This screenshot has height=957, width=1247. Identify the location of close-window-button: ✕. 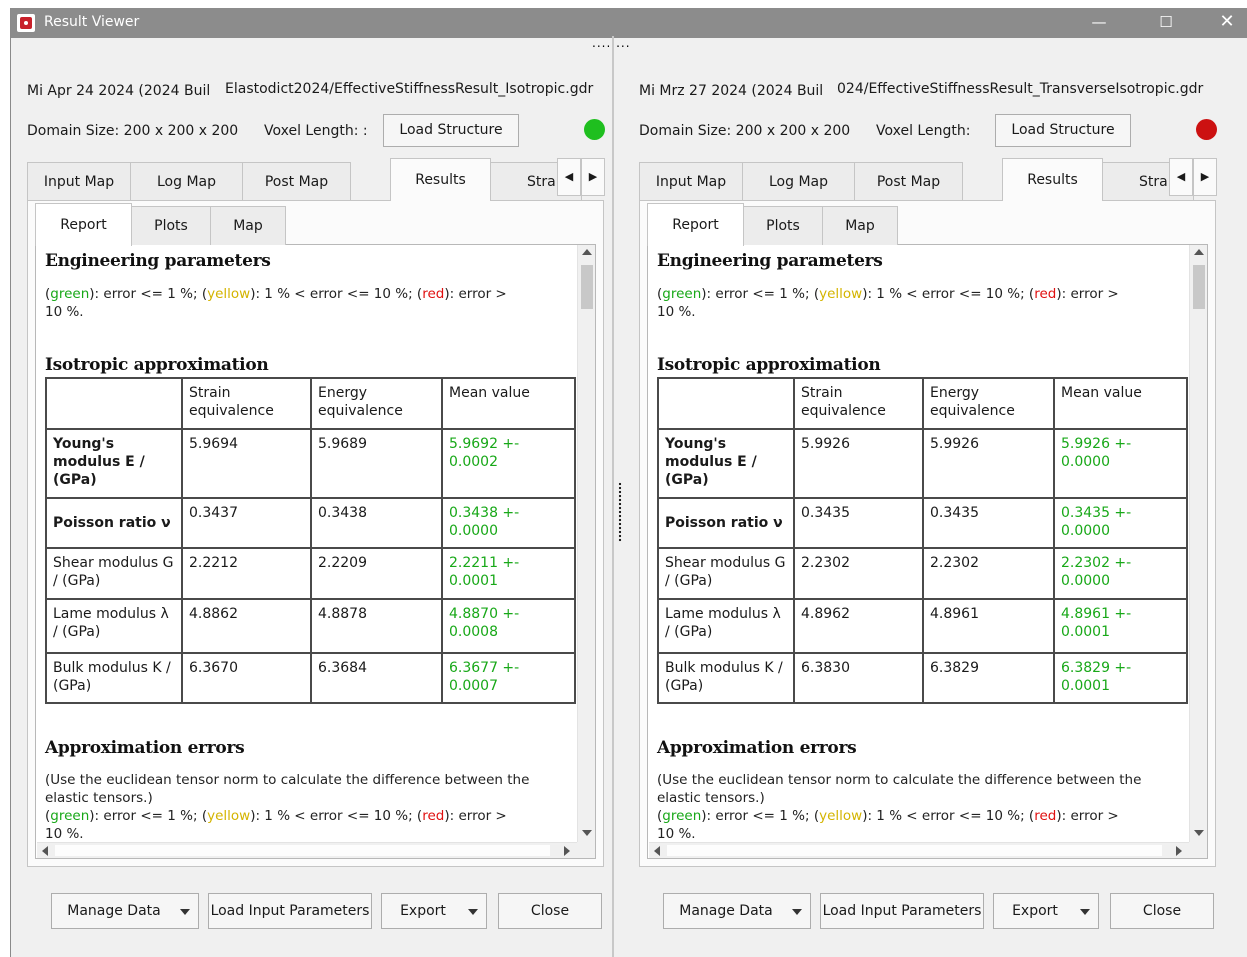
(1222, 23).